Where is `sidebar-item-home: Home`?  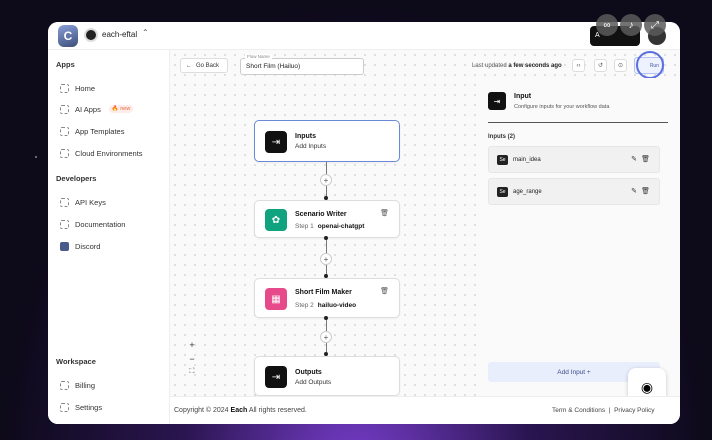 sidebar-item-home: Home is located at coordinates (77, 88).